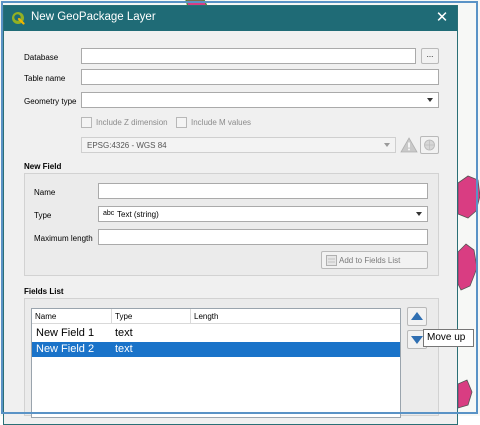 The image size is (480, 425). What do you see at coordinates (331, 260) in the screenshot?
I see `add-field-icon` at bounding box center [331, 260].